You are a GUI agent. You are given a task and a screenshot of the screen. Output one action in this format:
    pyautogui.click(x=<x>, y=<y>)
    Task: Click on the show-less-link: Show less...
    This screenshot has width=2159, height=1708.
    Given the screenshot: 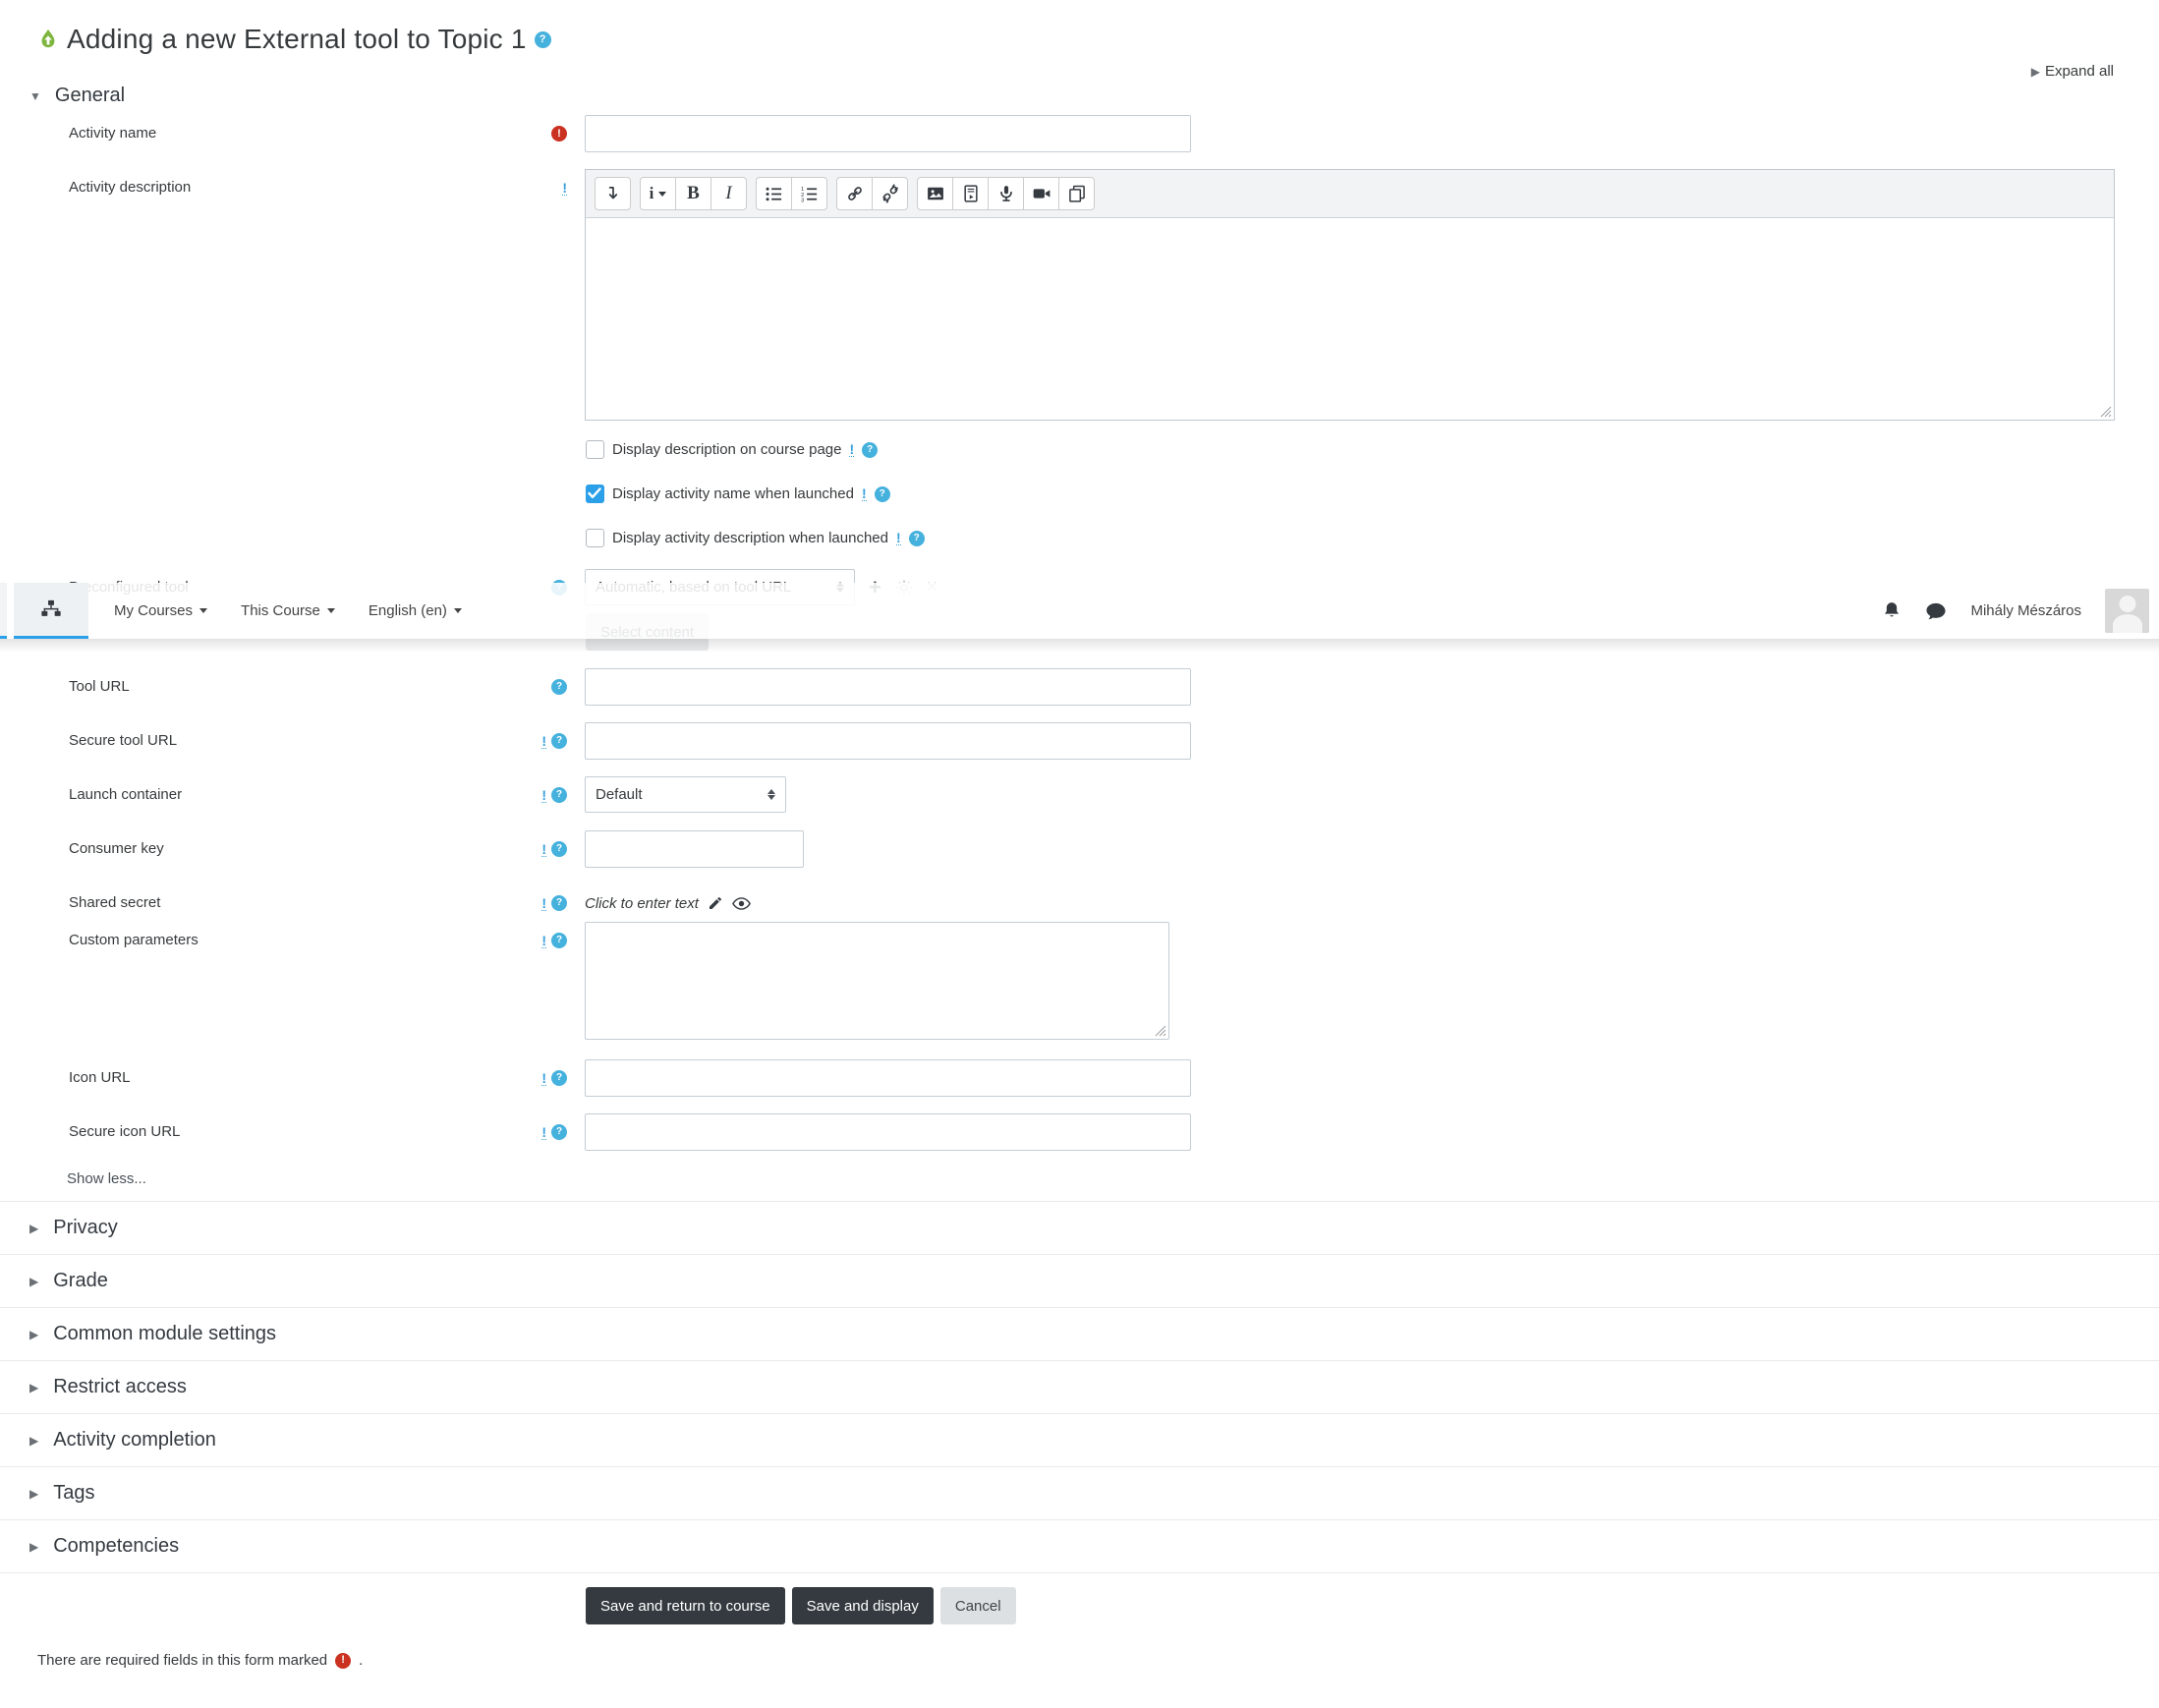 What is the action you would take?
    pyautogui.click(x=1113, y=1178)
    